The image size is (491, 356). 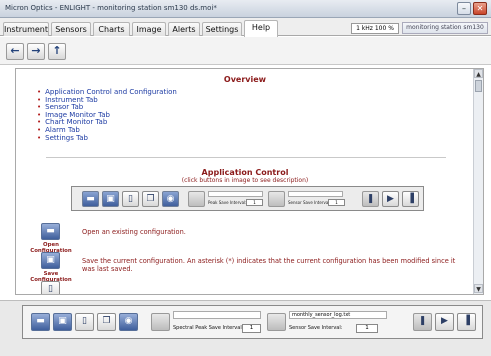 I want to click on app-control-heading: Application Control, so click(x=245, y=172).